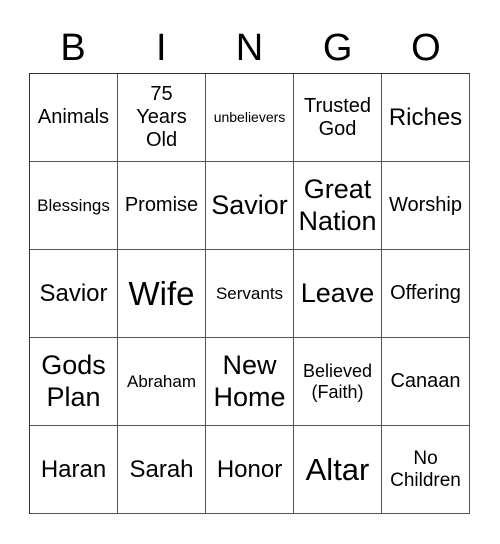 Image resolution: width=500 pixels, height=544 pixels. Describe the element at coordinates (338, 118) in the screenshot. I see `bingo-cell: Trusted God` at that location.